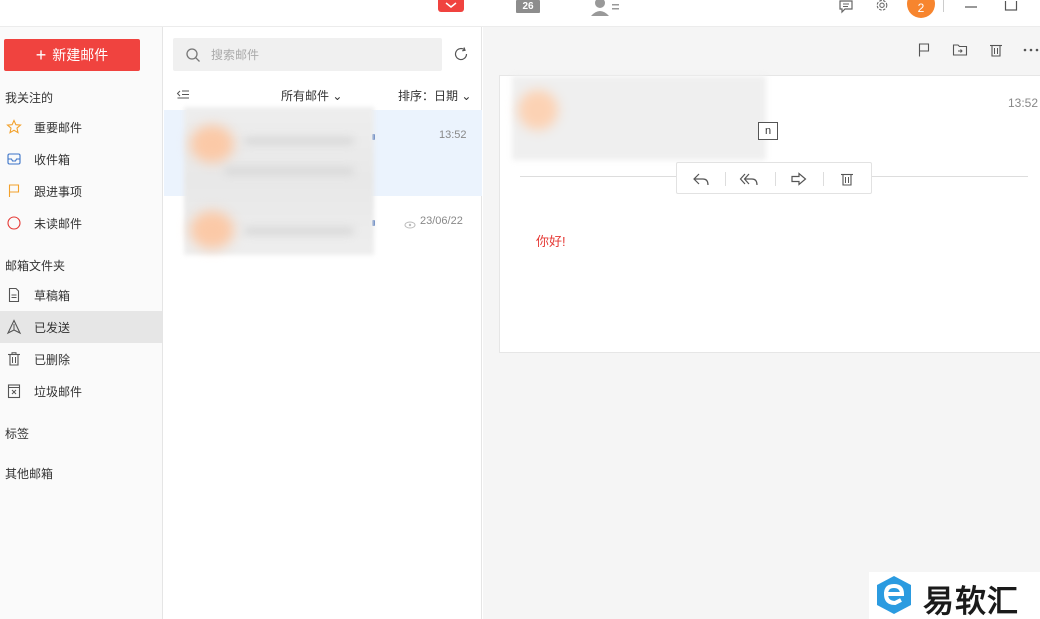 The image size is (1040, 619). Describe the element at coordinates (183, 95) in the screenshot. I see `collapse-list-icon` at that location.